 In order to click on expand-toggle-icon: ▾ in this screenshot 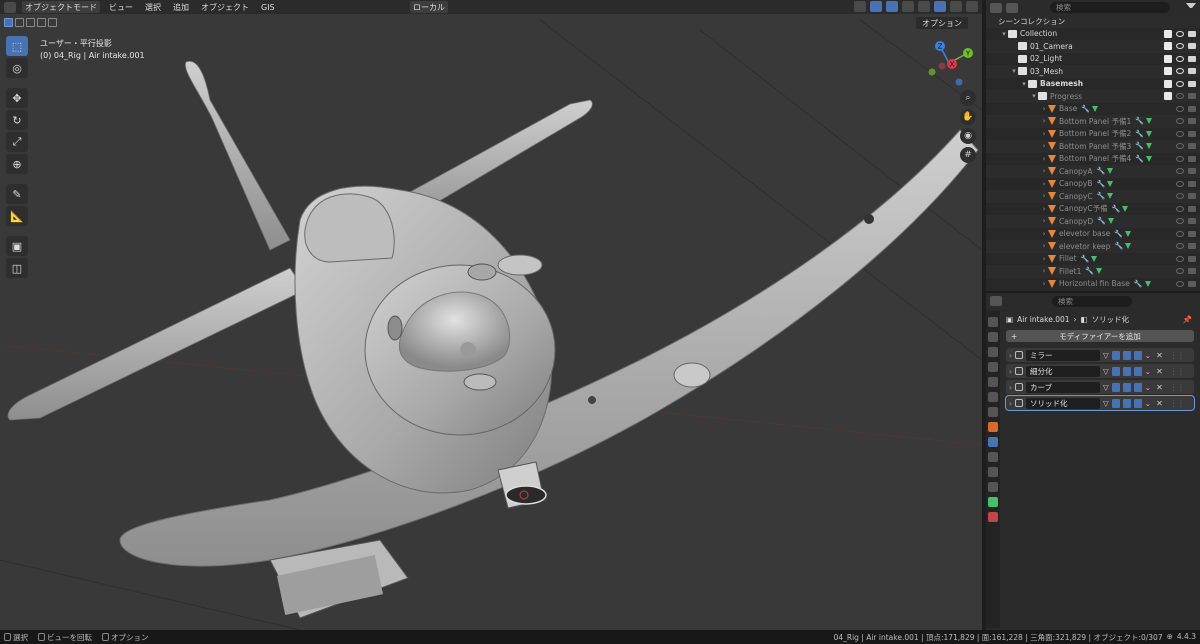, I will do `click(1014, 71)`.